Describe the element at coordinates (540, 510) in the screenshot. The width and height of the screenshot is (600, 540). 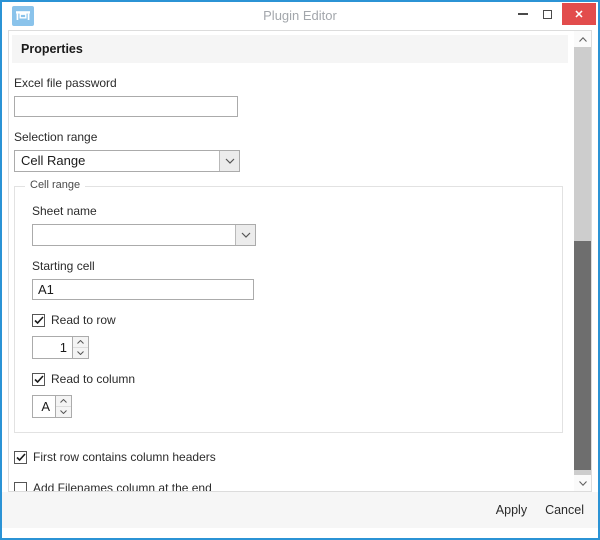
I see `footer-buttons: Apply Cancel` at that location.